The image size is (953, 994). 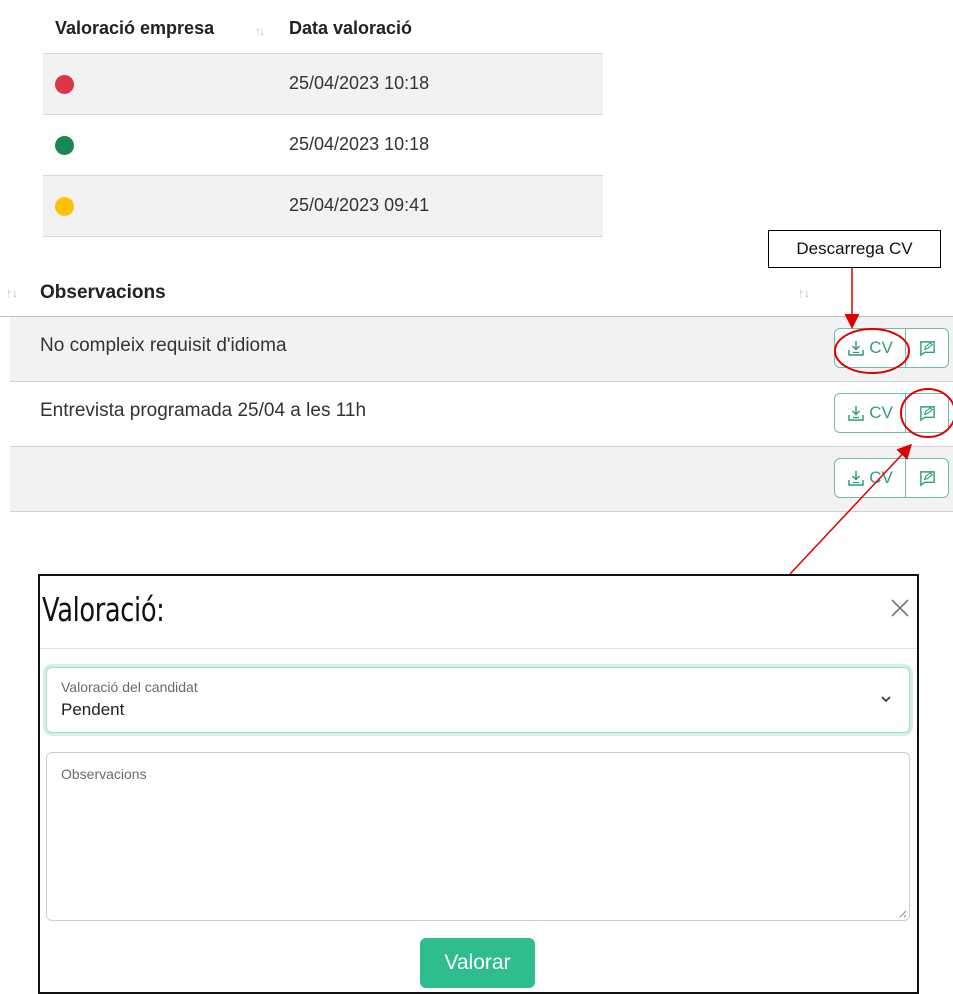 I want to click on column-header-company-rating: Valoració empresa, so click(x=134, y=28).